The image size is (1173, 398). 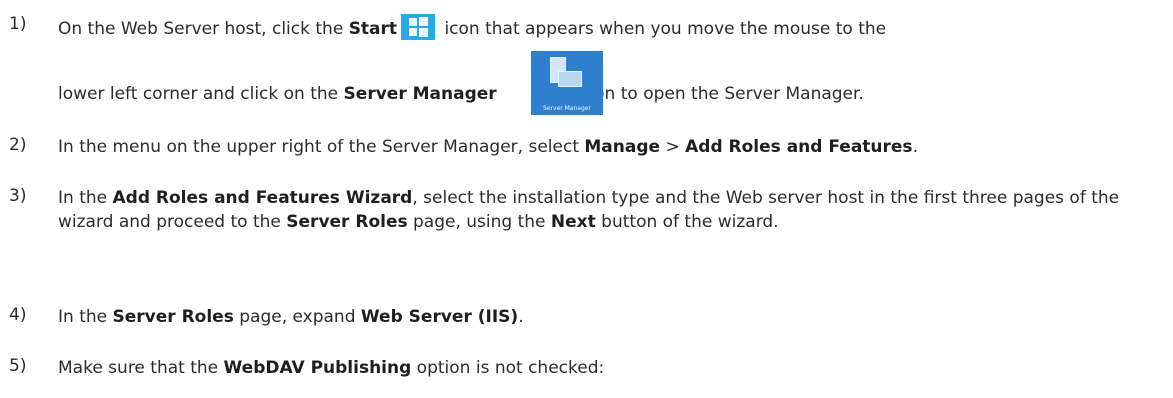 I want to click on windows-logo-icon, so click(x=418, y=27).